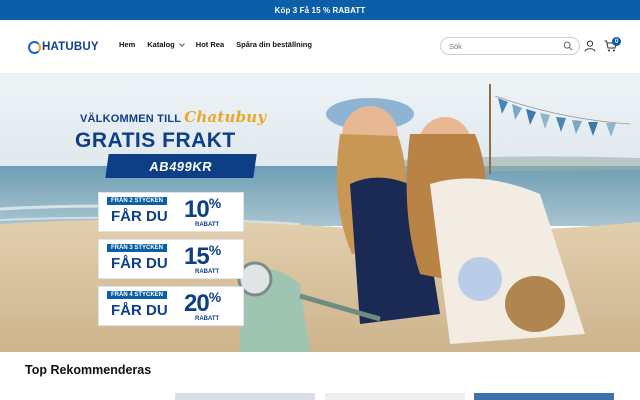 This screenshot has height=400, width=640. I want to click on offer-tag: FRÅN 4 STYCKEN, so click(137, 295).